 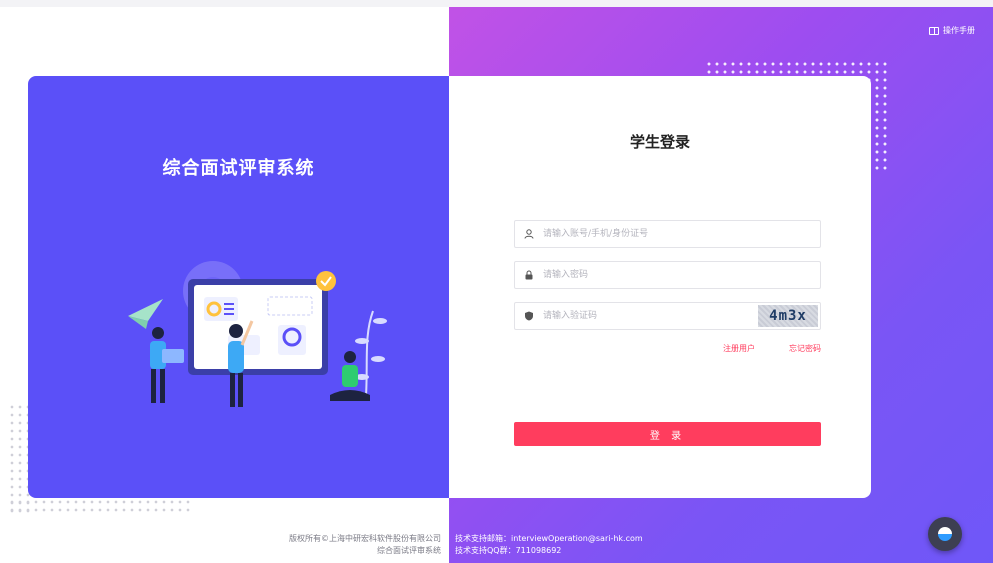 I want to click on login-title: 学生登录, so click(x=659, y=142).